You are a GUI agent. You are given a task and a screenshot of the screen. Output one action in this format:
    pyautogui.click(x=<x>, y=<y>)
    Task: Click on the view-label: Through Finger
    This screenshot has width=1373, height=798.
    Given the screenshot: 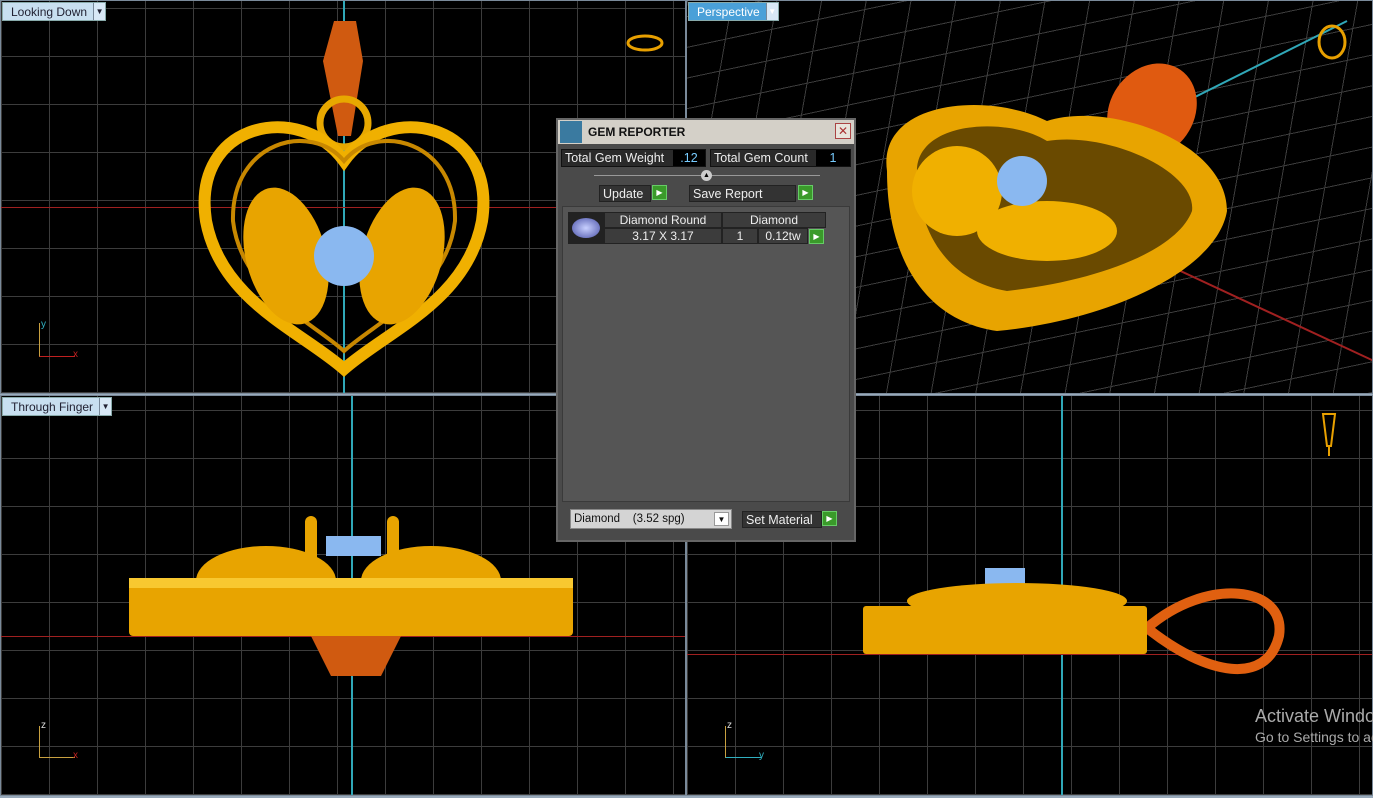 What is the action you would take?
    pyautogui.click(x=52, y=406)
    